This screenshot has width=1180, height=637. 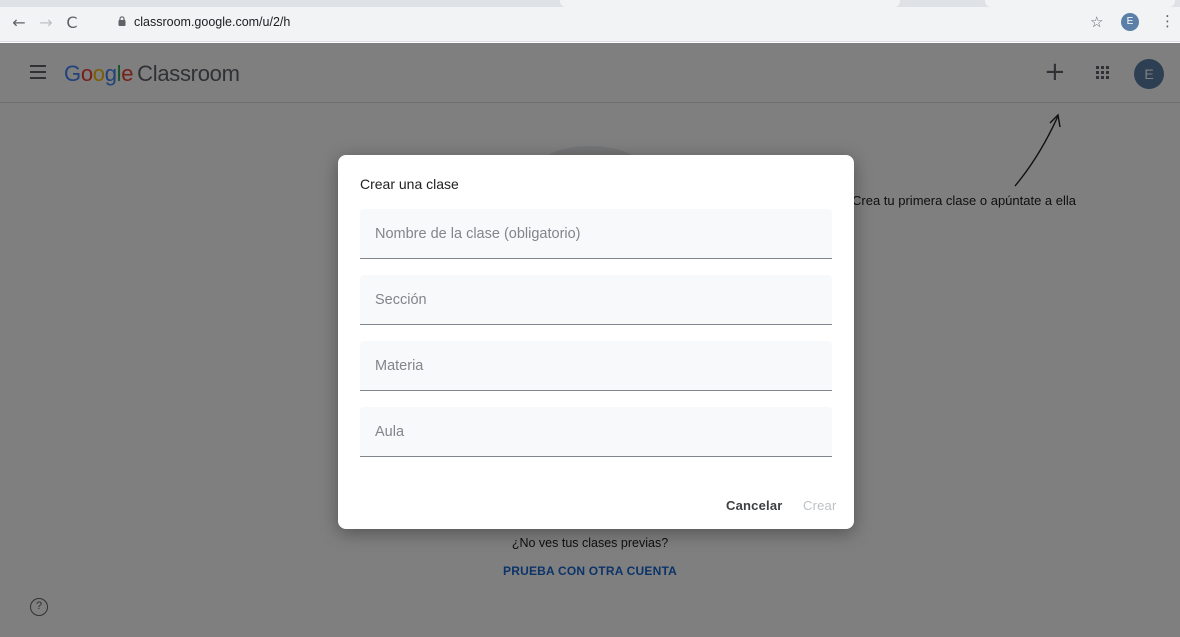 What do you see at coordinates (1130, 22) in the screenshot?
I see `browser-profile-avatar: E` at bounding box center [1130, 22].